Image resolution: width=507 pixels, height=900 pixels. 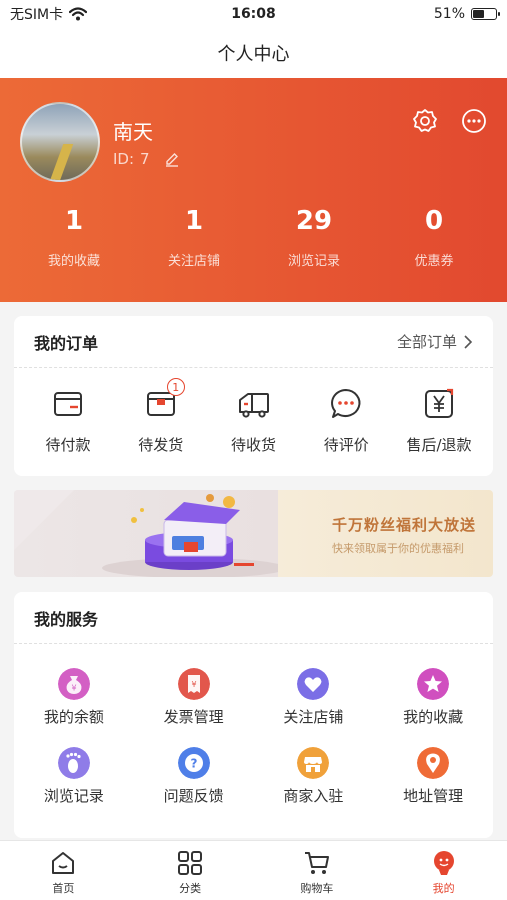 I want to click on question-icon: ?, so click(x=193, y=763).